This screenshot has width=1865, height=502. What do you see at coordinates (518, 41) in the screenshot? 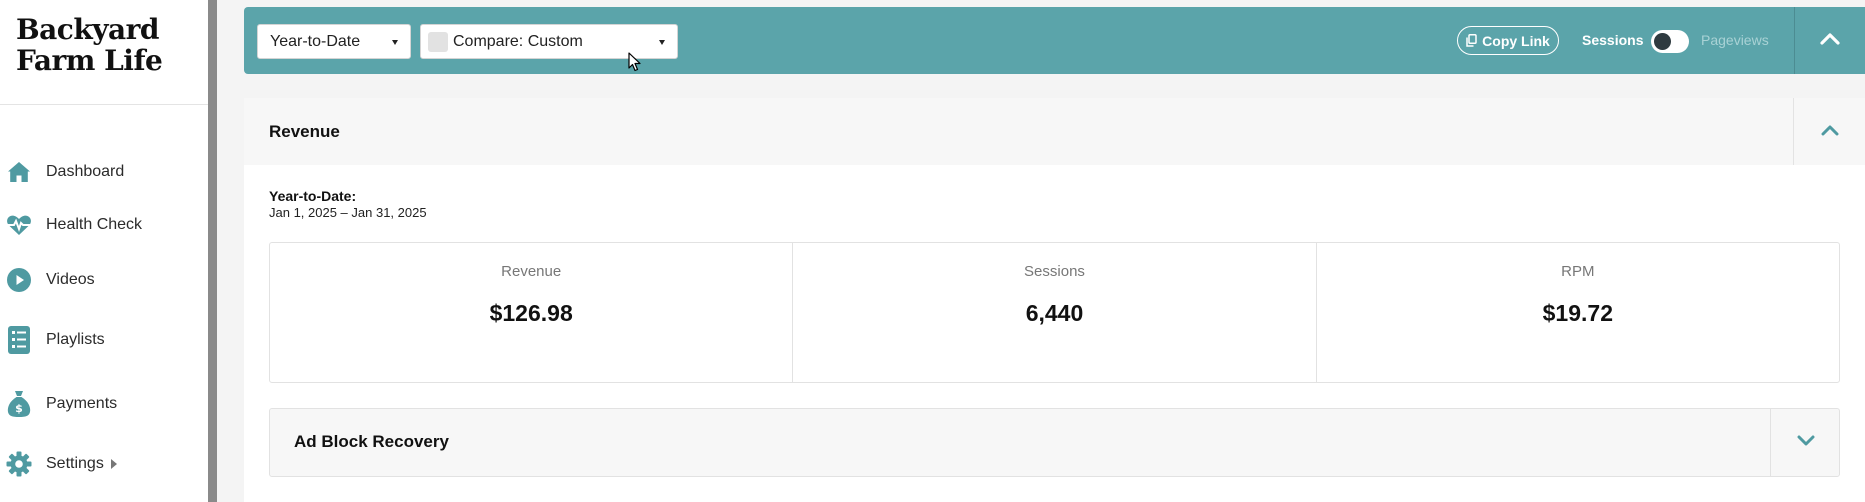
I see `compare-select-value: Compare: Custom` at bounding box center [518, 41].